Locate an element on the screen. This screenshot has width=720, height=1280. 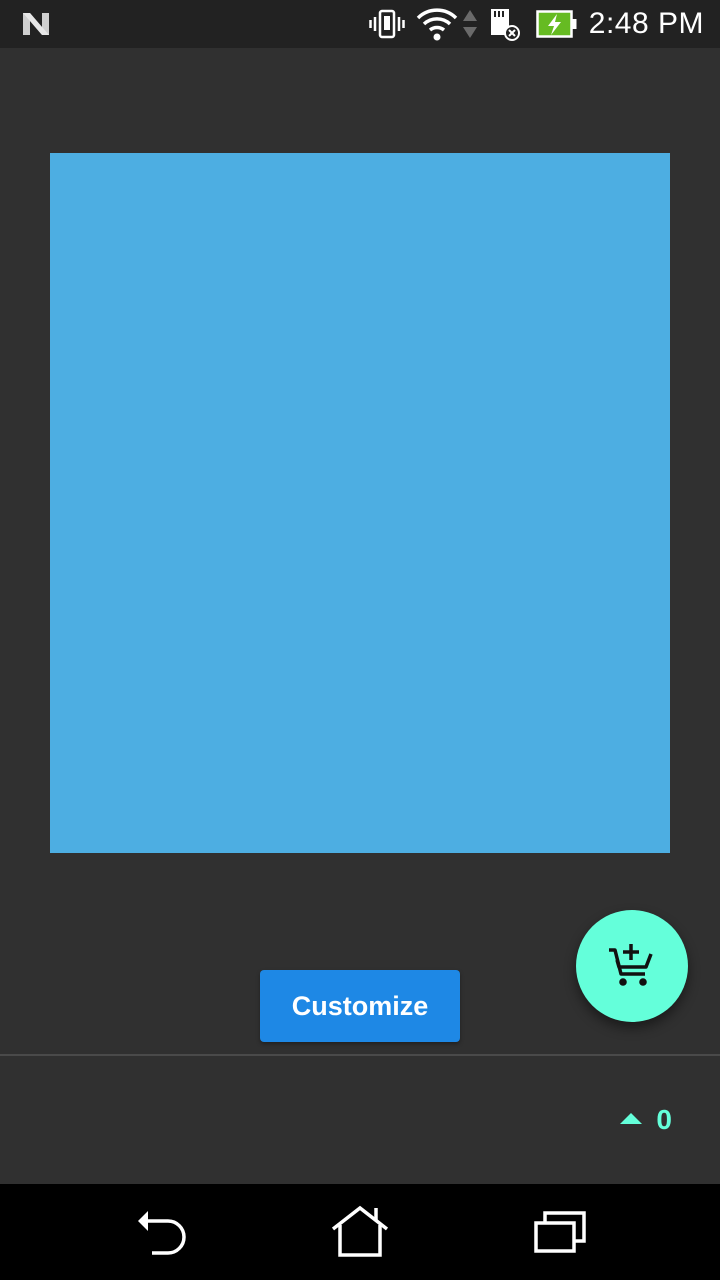
home-icon is located at coordinates (360, 1231).